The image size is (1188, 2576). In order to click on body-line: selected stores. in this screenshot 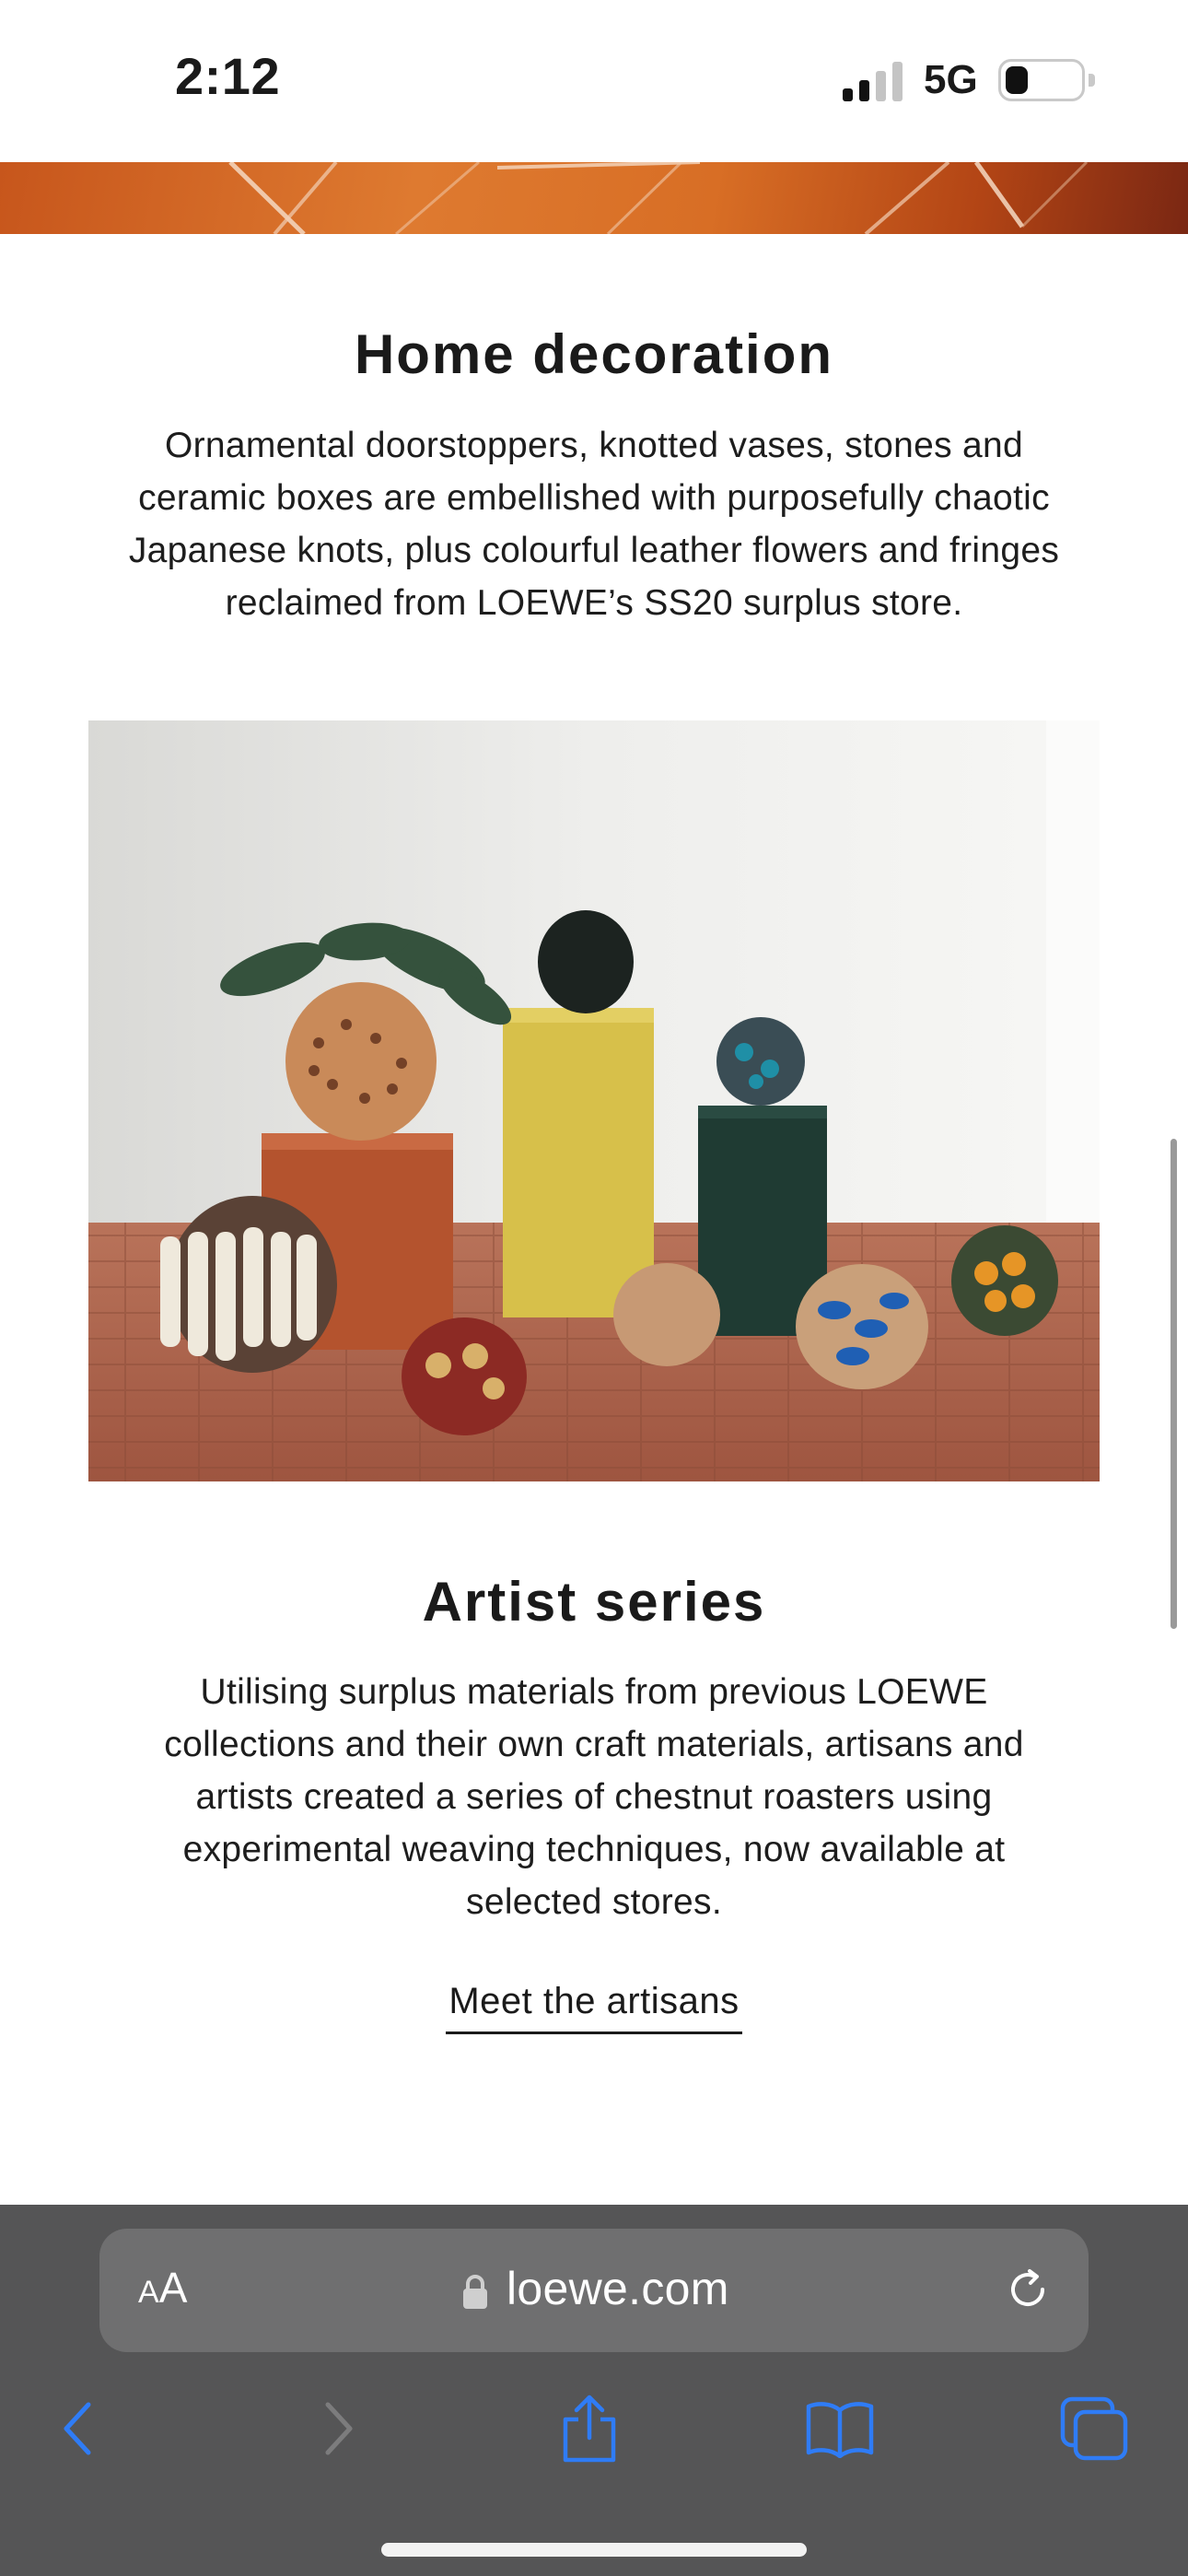, I will do `click(594, 1902)`.